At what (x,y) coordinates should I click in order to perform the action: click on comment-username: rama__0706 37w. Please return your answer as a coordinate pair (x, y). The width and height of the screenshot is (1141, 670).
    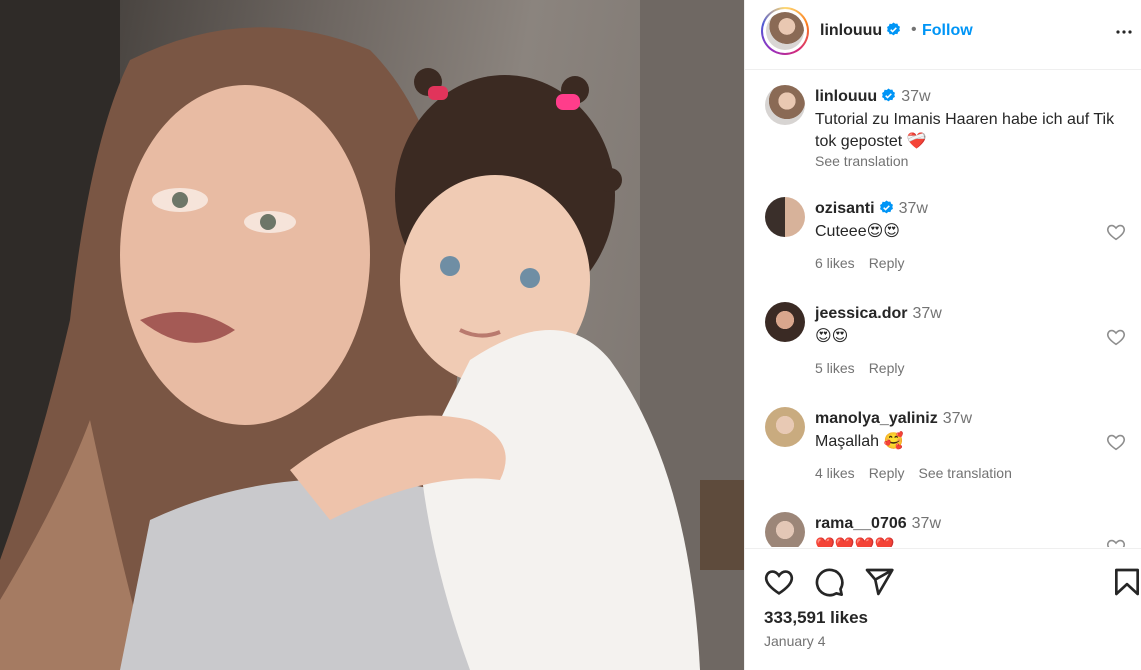
    Looking at the image, I should click on (878, 524).